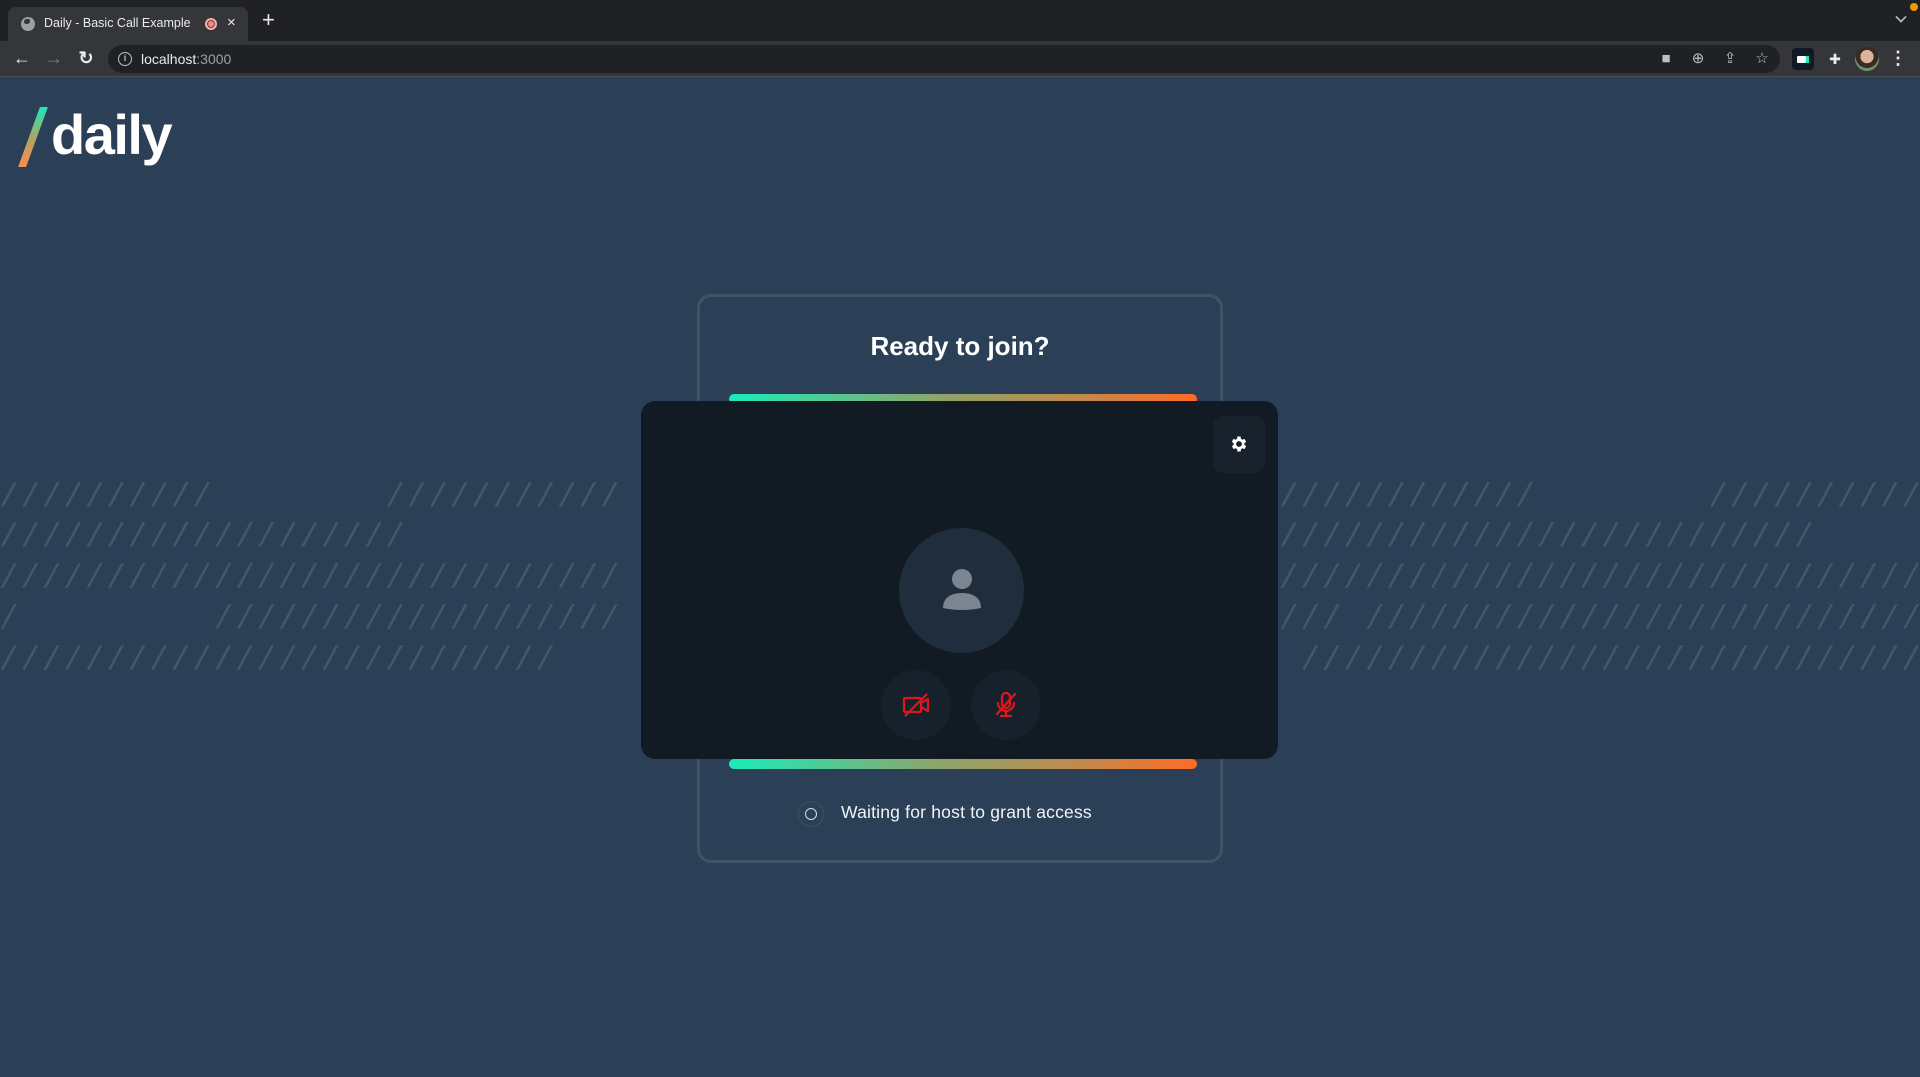 This screenshot has width=1920, height=1077. I want to click on share-icon: ⇪, so click(1730, 59).